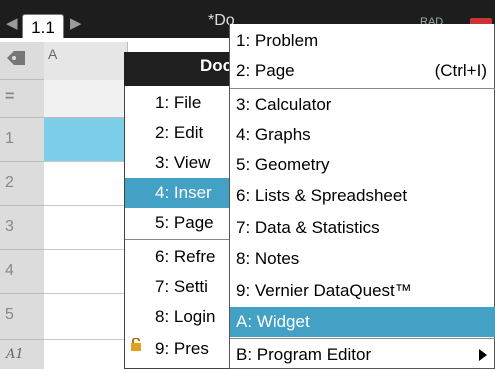 The height and width of the screenshot is (370, 495). Describe the element at coordinates (283, 164) in the screenshot. I see `insert-item-label: 5: Geometry` at that location.